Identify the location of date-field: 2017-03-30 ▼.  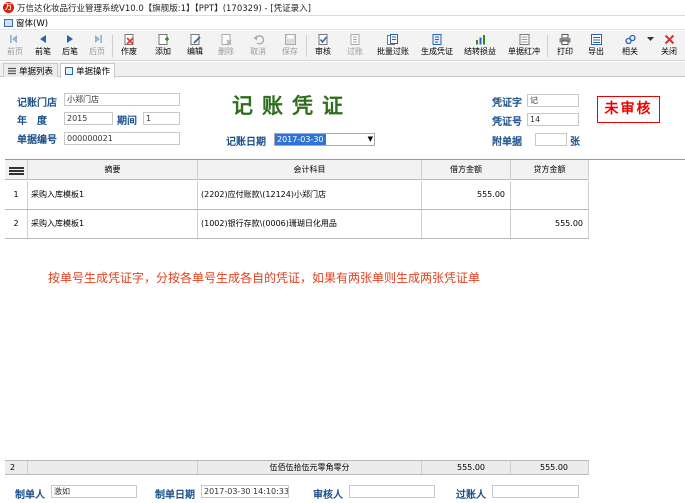
(324, 139).